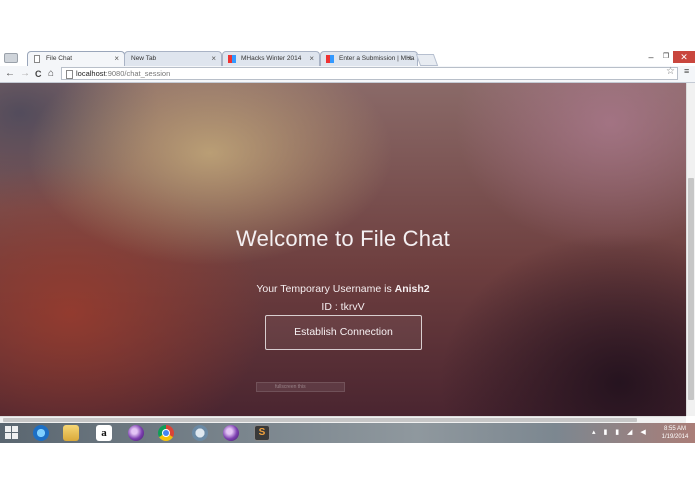 This screenshot has width=695, height=494. I want to click on printer-icon, so click(11, 58).